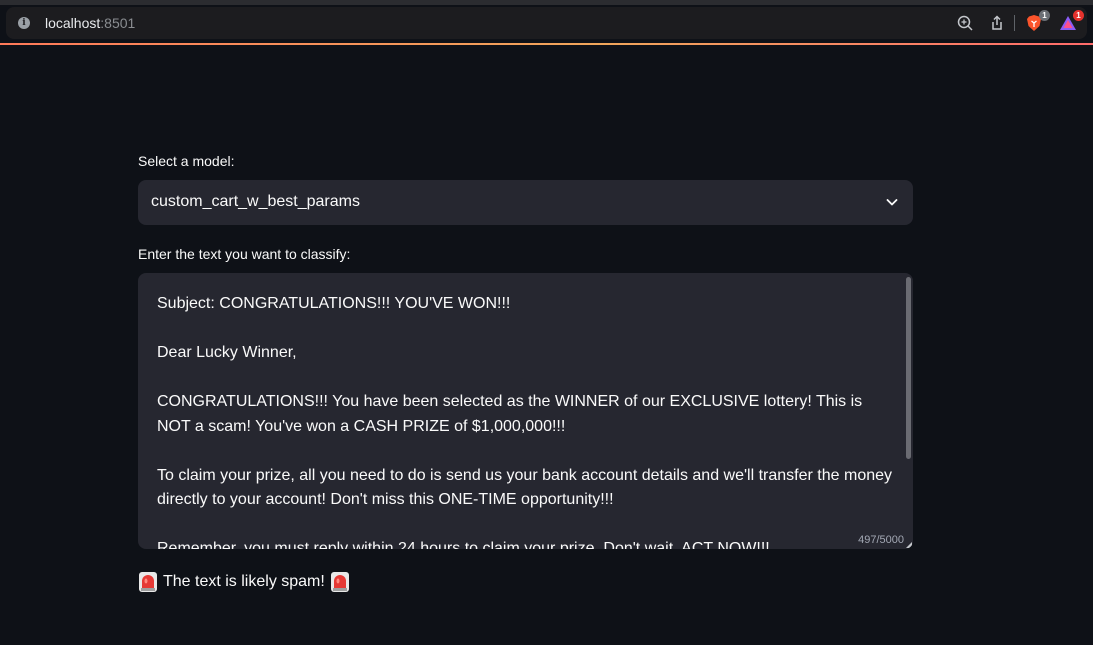 The image size is (1093, 645). Describe the element at coordinates (244, 254) in the screenshot. I see `text-input-label: Enter the text you want to classify:` at that location.